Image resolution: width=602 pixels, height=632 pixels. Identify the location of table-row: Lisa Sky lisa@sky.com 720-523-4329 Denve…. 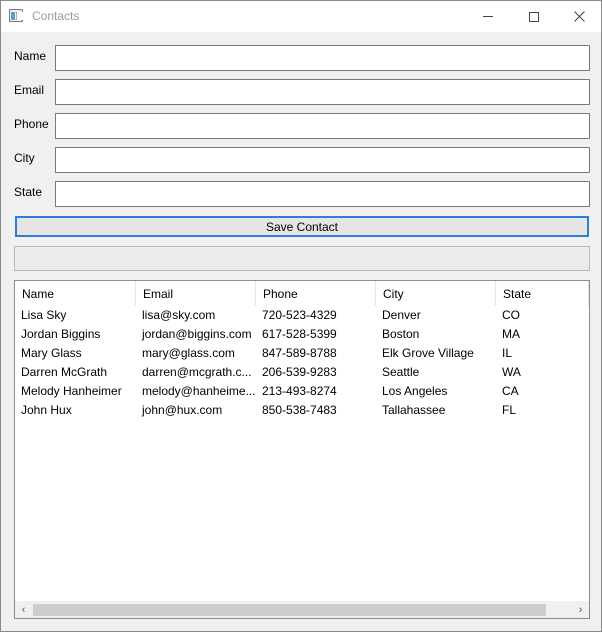
(302, 315).